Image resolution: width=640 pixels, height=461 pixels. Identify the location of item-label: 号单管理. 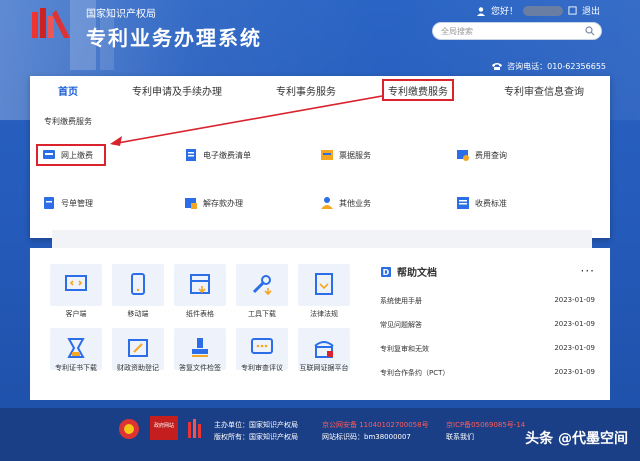
(77, 203).